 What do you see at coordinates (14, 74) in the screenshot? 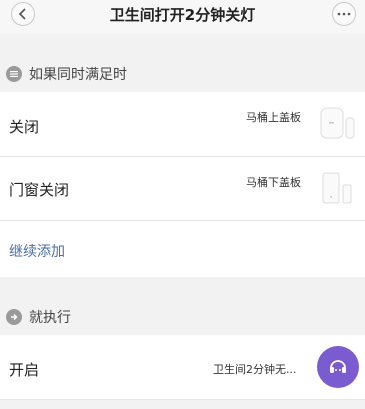
I see `list-icon` at bounding box center [14, 74].